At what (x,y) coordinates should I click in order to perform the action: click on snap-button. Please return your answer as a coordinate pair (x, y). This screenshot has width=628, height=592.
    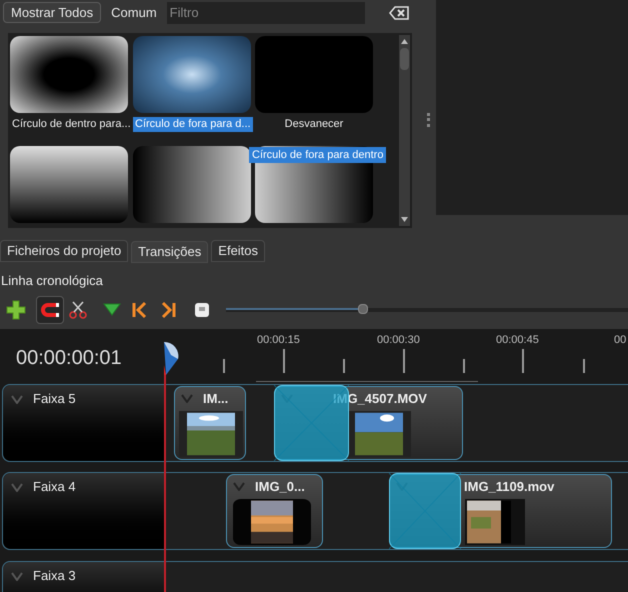
    Looking at the image, I should click on (50, 310).